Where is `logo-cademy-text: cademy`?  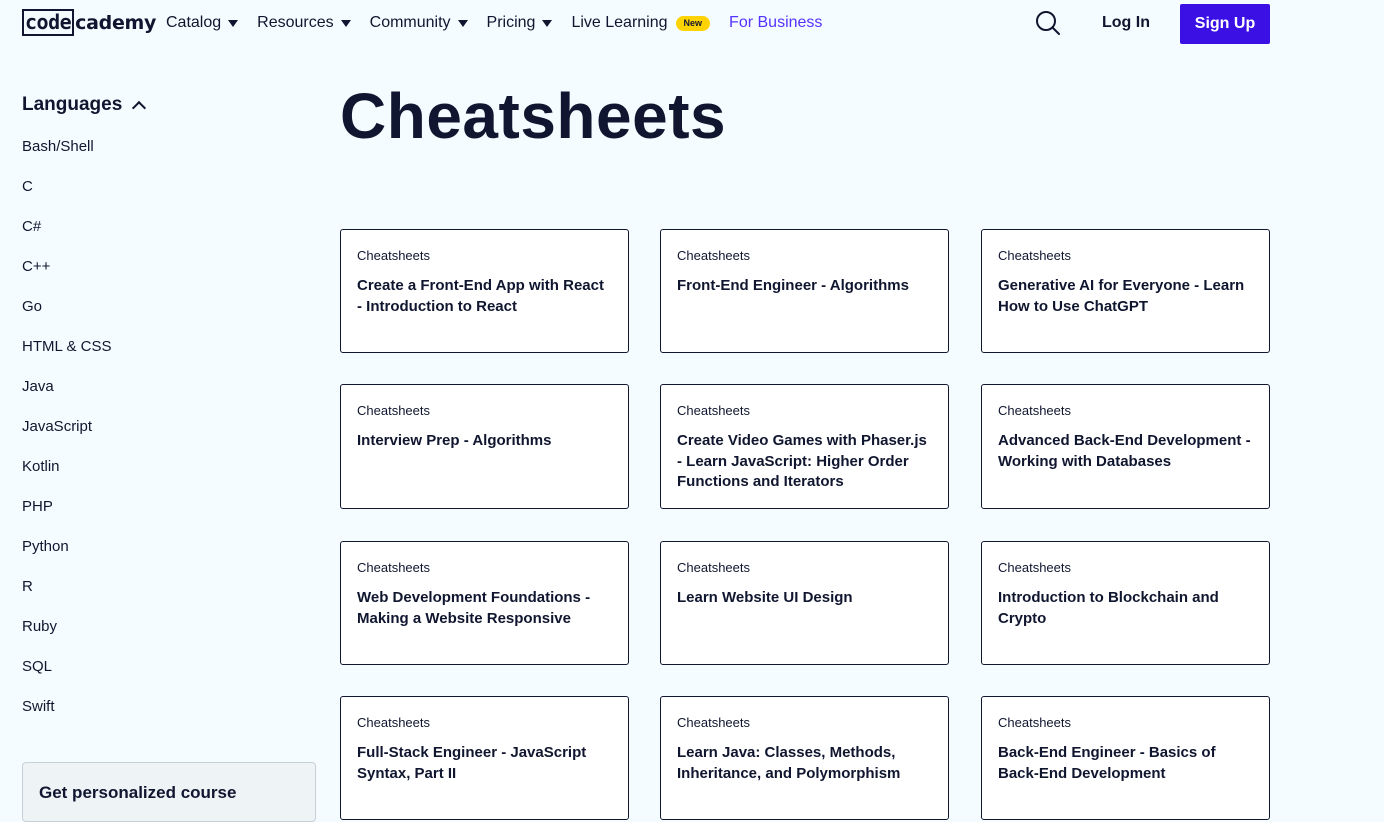 logo-cademy-text: cademy is located at coordinates (116, 22).